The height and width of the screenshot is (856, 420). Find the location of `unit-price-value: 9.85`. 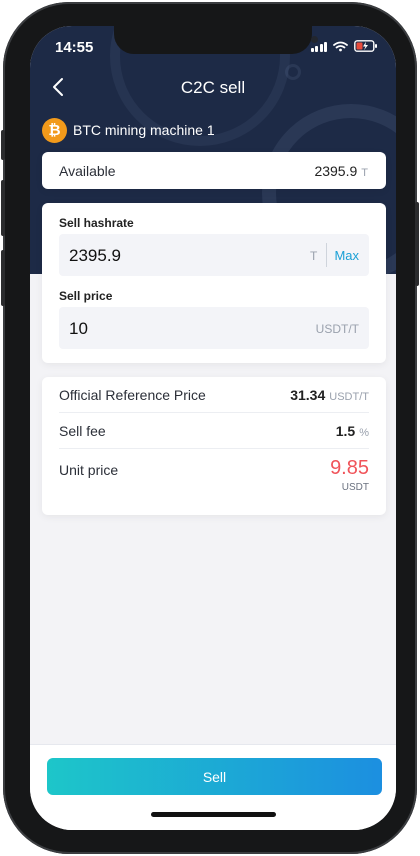

unit-price-value: 9.85 is located at coordinates (349, 468).